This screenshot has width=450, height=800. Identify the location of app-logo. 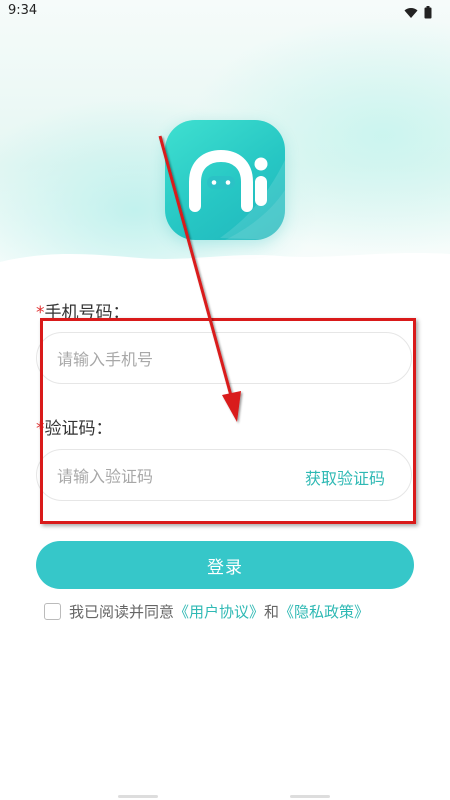
(225, 180).